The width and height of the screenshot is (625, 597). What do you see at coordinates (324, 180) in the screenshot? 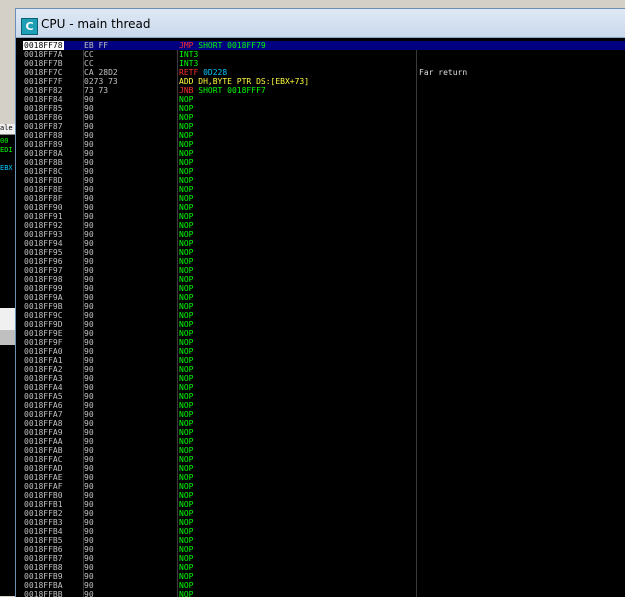
I see `disassembly-row: 0018FF8D 90 NOP` at bounding box center [324, 180].